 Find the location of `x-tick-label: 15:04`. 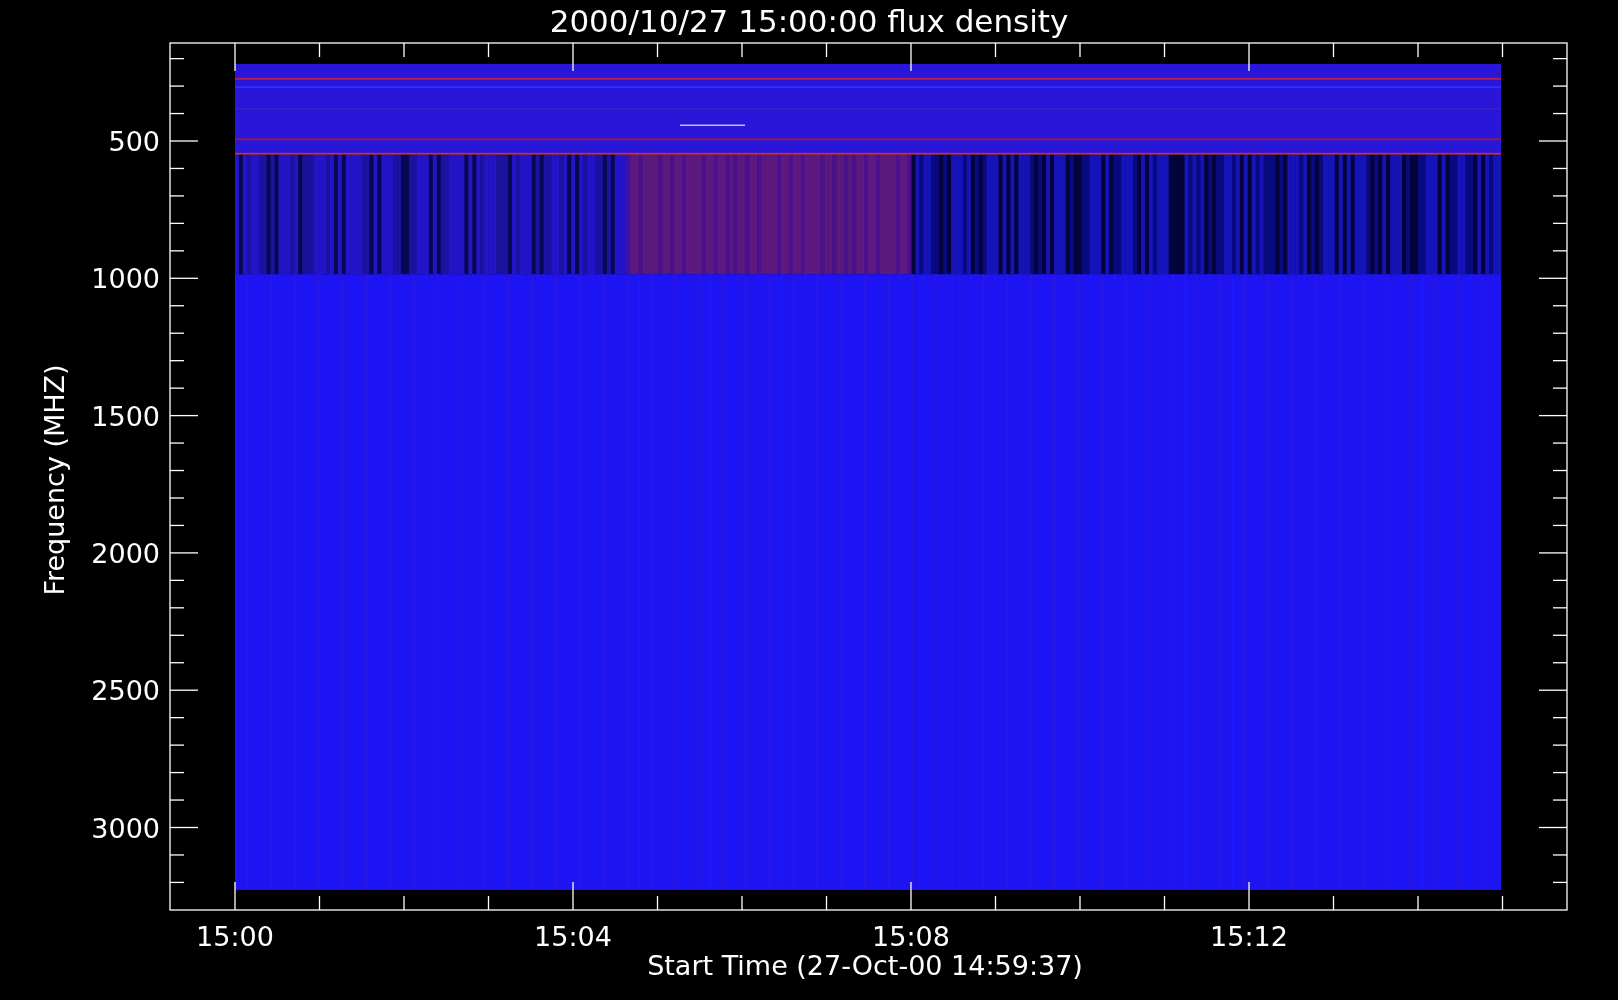

x-tick-label: 15:04 is located at coordinates (573, 936).